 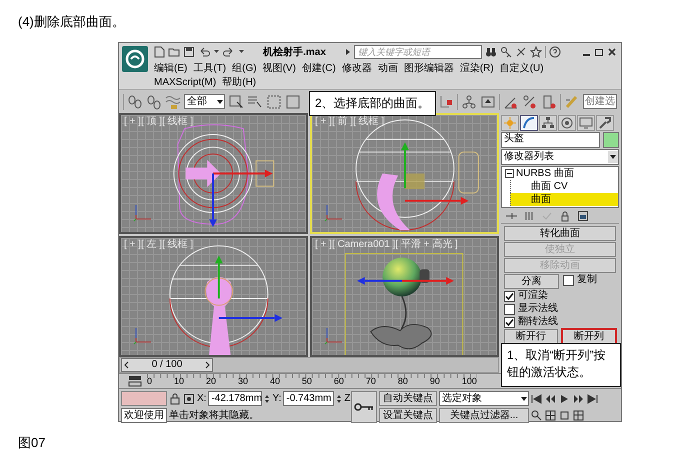 What do you see at coordinates (511, 216) in the screenshot?
I see `pin-stack-icon` at bounding box center [511, 216].